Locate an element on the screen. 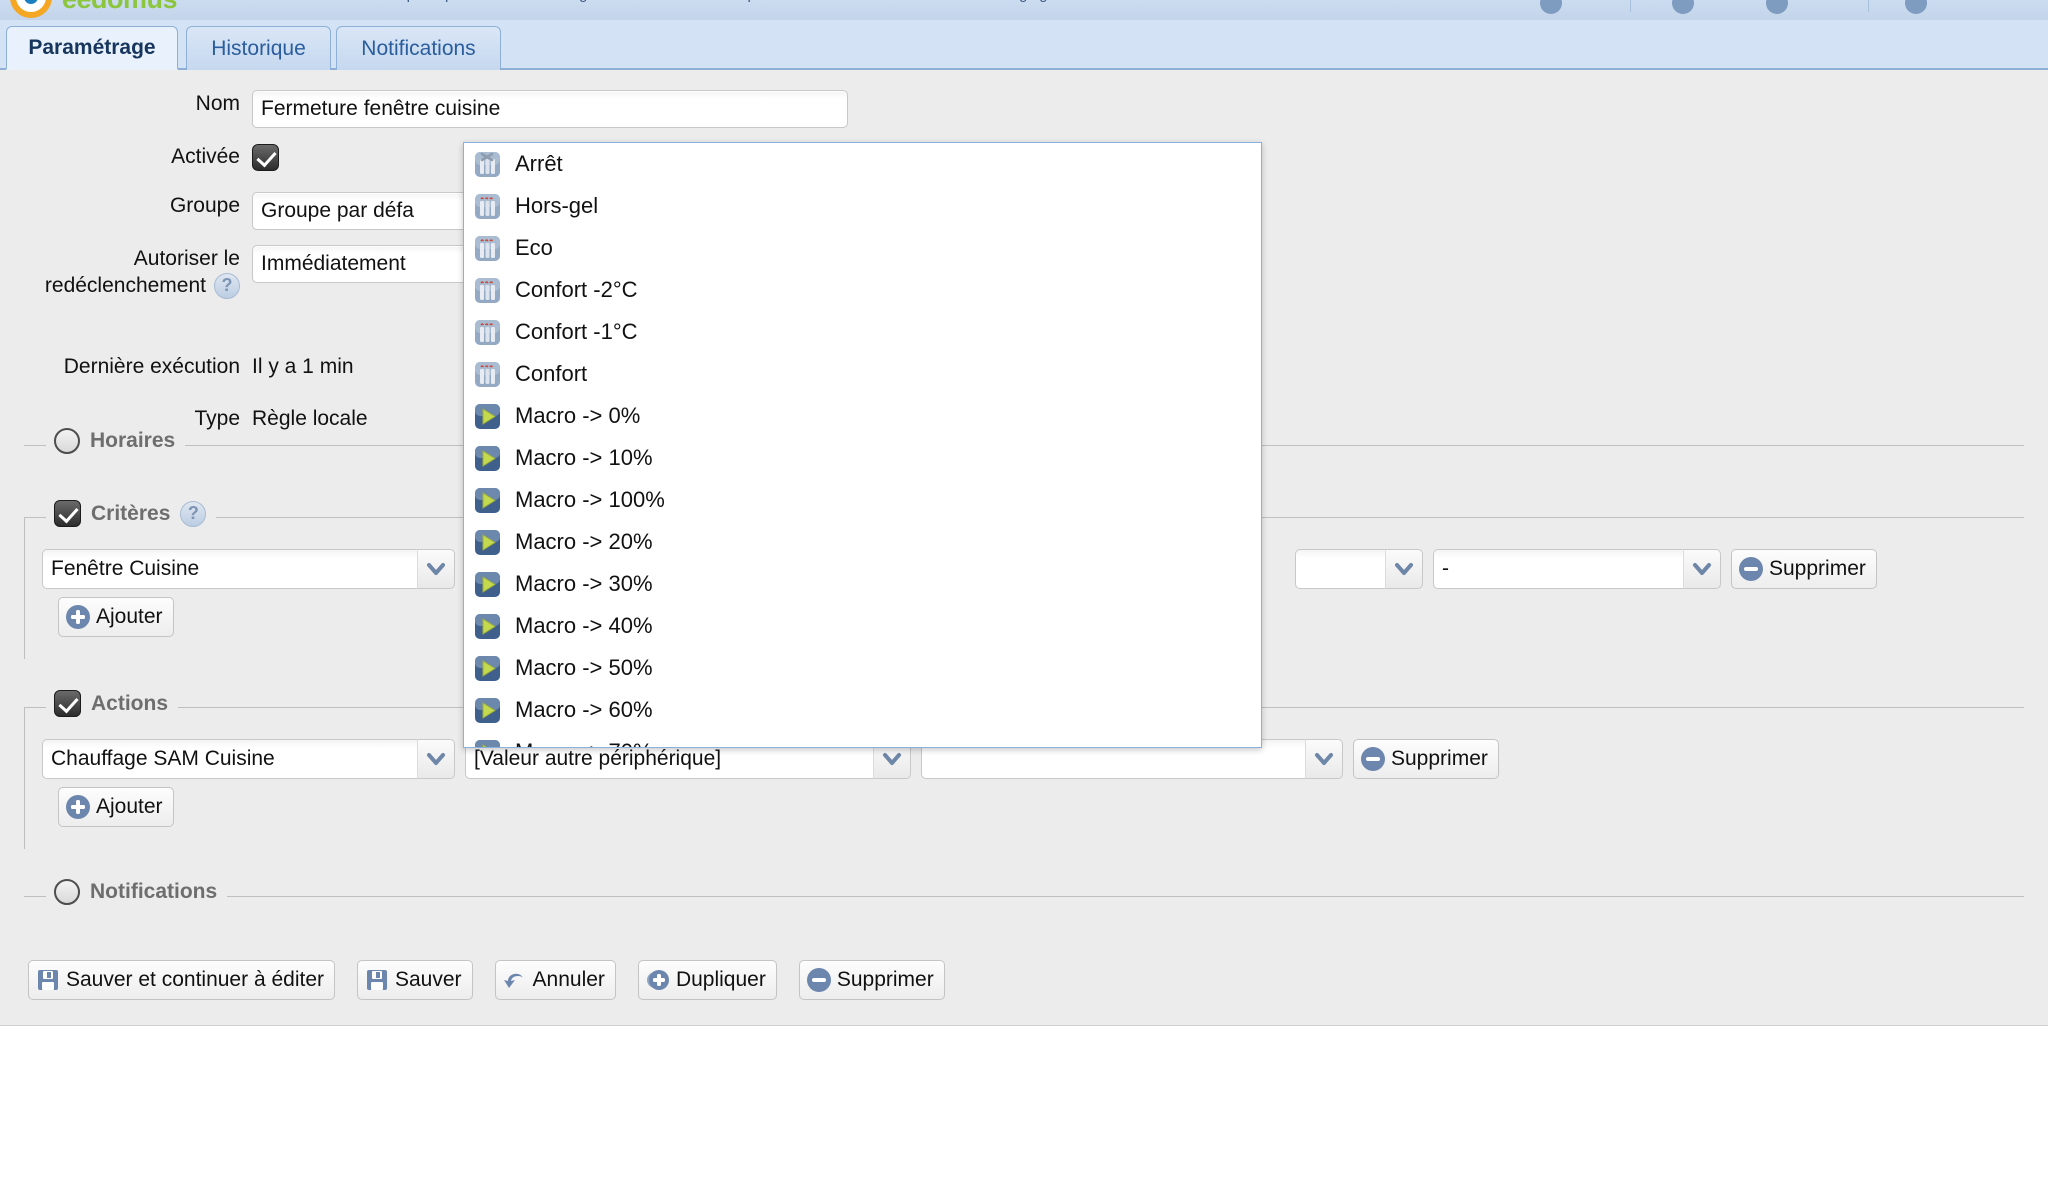  help-icon is located at coordinates (1916, 7).